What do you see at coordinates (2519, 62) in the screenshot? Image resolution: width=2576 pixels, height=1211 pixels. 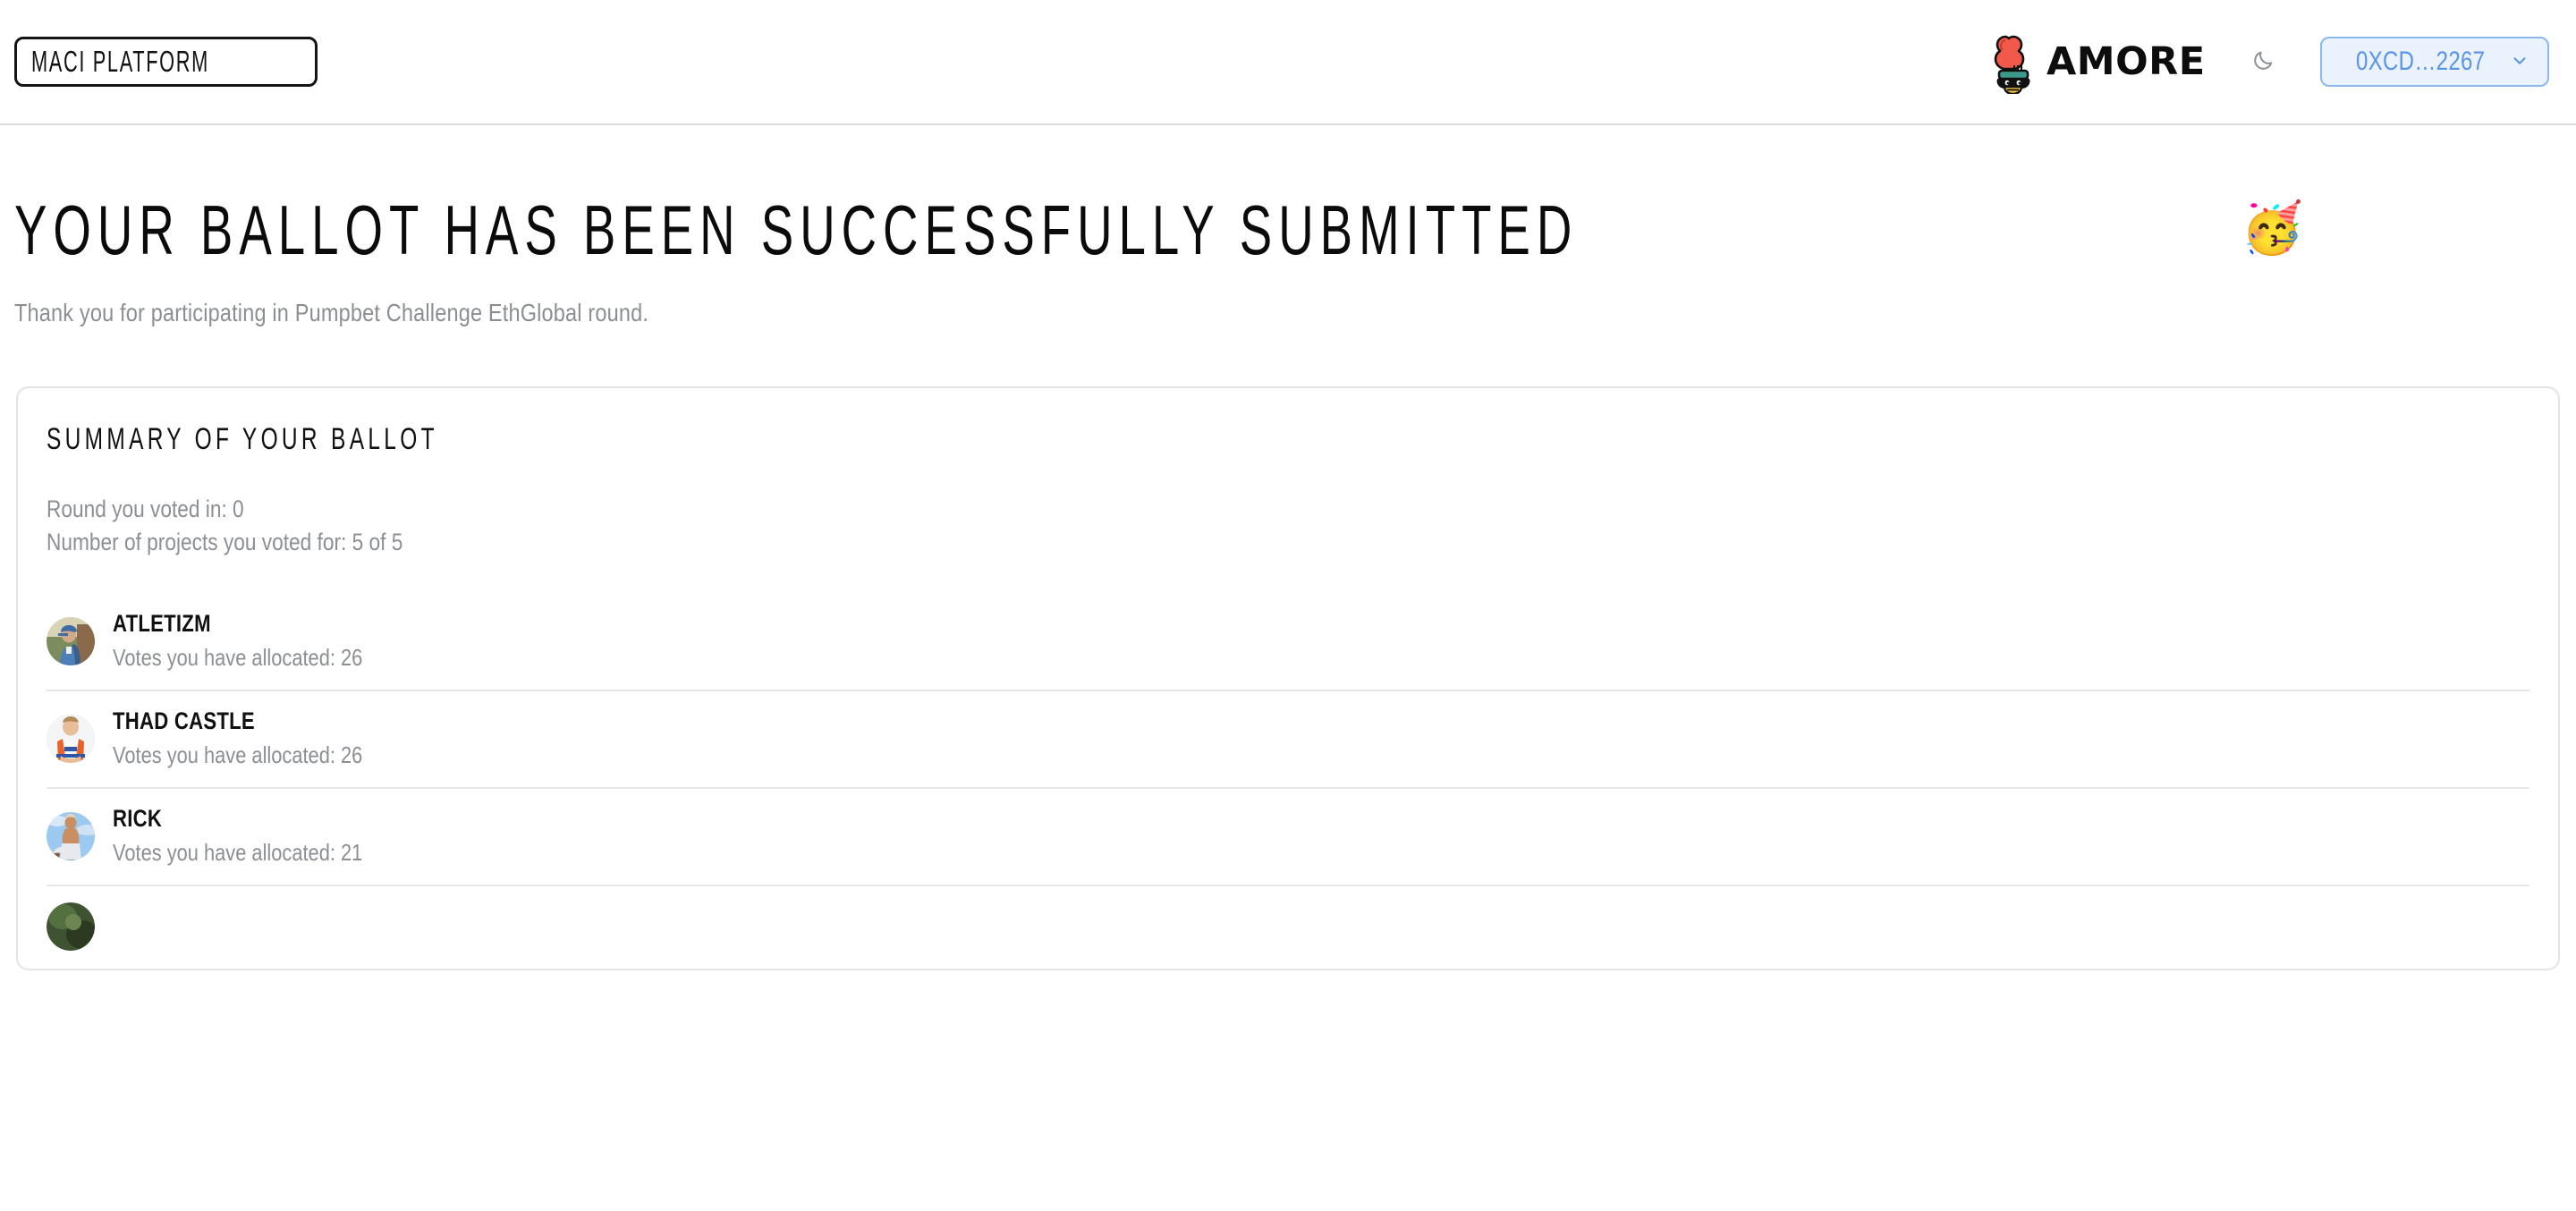 I see `chevron-down-icon` at bounding box center [2519, 62].